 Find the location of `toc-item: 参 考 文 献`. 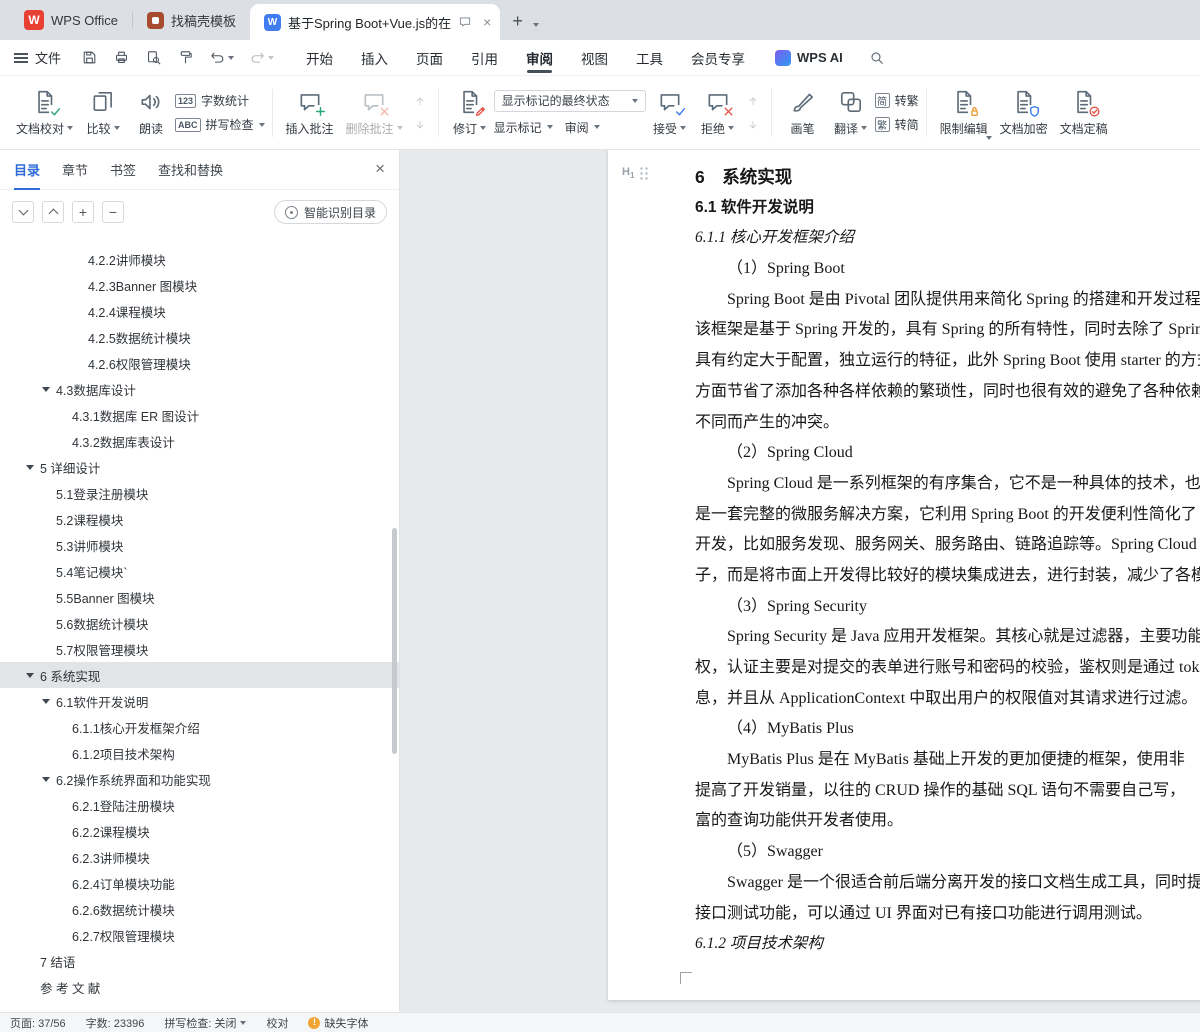

toc-item: 参 考 文 献 is located at coordinates (199, 987).